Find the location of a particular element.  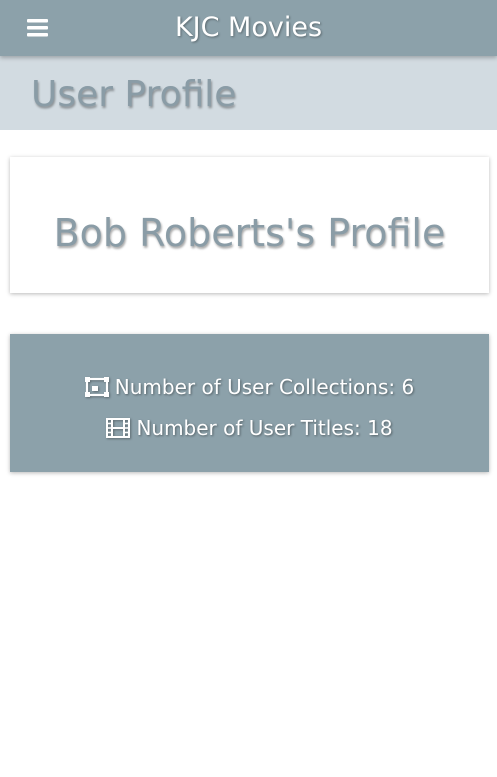

page-title: User Profile is located at coordinates (134, 94).